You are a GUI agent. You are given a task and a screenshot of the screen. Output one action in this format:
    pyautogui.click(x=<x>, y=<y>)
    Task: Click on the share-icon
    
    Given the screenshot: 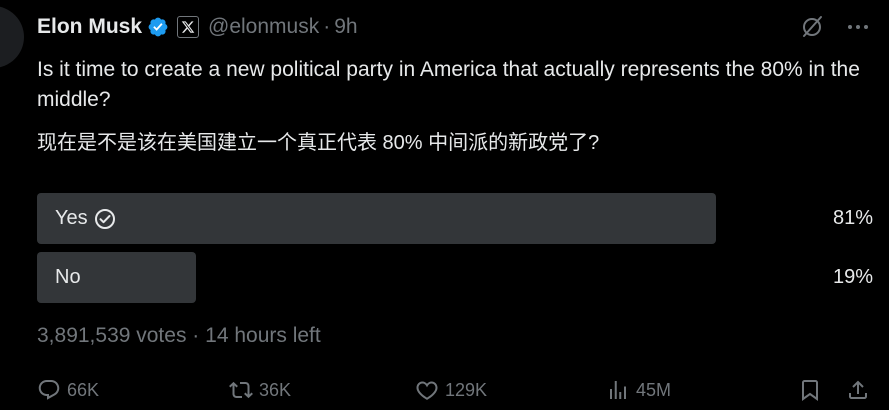 What is the action you would take?
    pyautogui.click(x=858, y=389)
    